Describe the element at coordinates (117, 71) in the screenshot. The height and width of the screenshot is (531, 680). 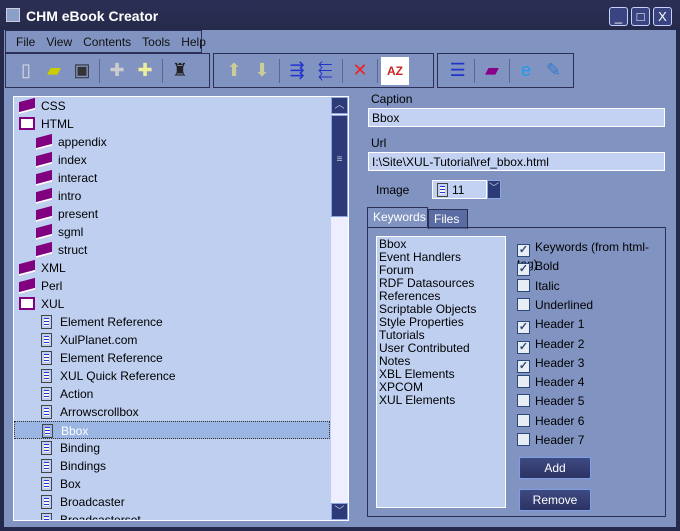
I see `add-page-icon: ✚` at that location.